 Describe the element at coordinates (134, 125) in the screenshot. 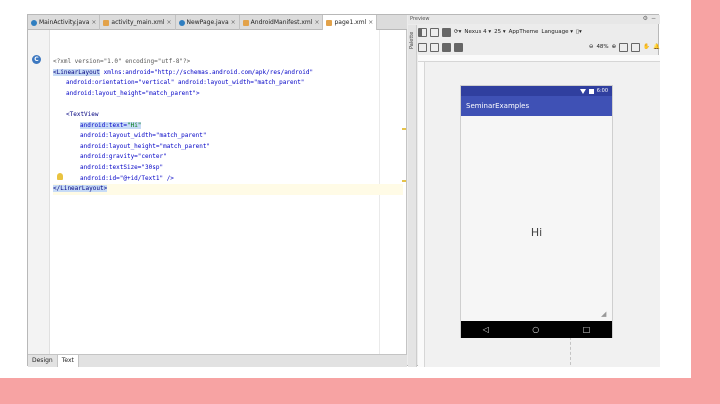

I see `code-value: "Hi"` at that location.